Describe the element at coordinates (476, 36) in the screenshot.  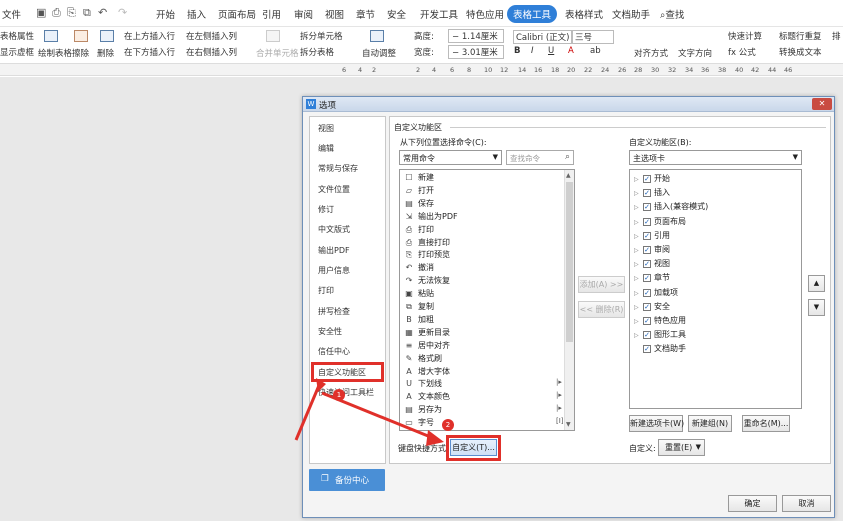
I see `height-input: − 1.14厘米` at that location.